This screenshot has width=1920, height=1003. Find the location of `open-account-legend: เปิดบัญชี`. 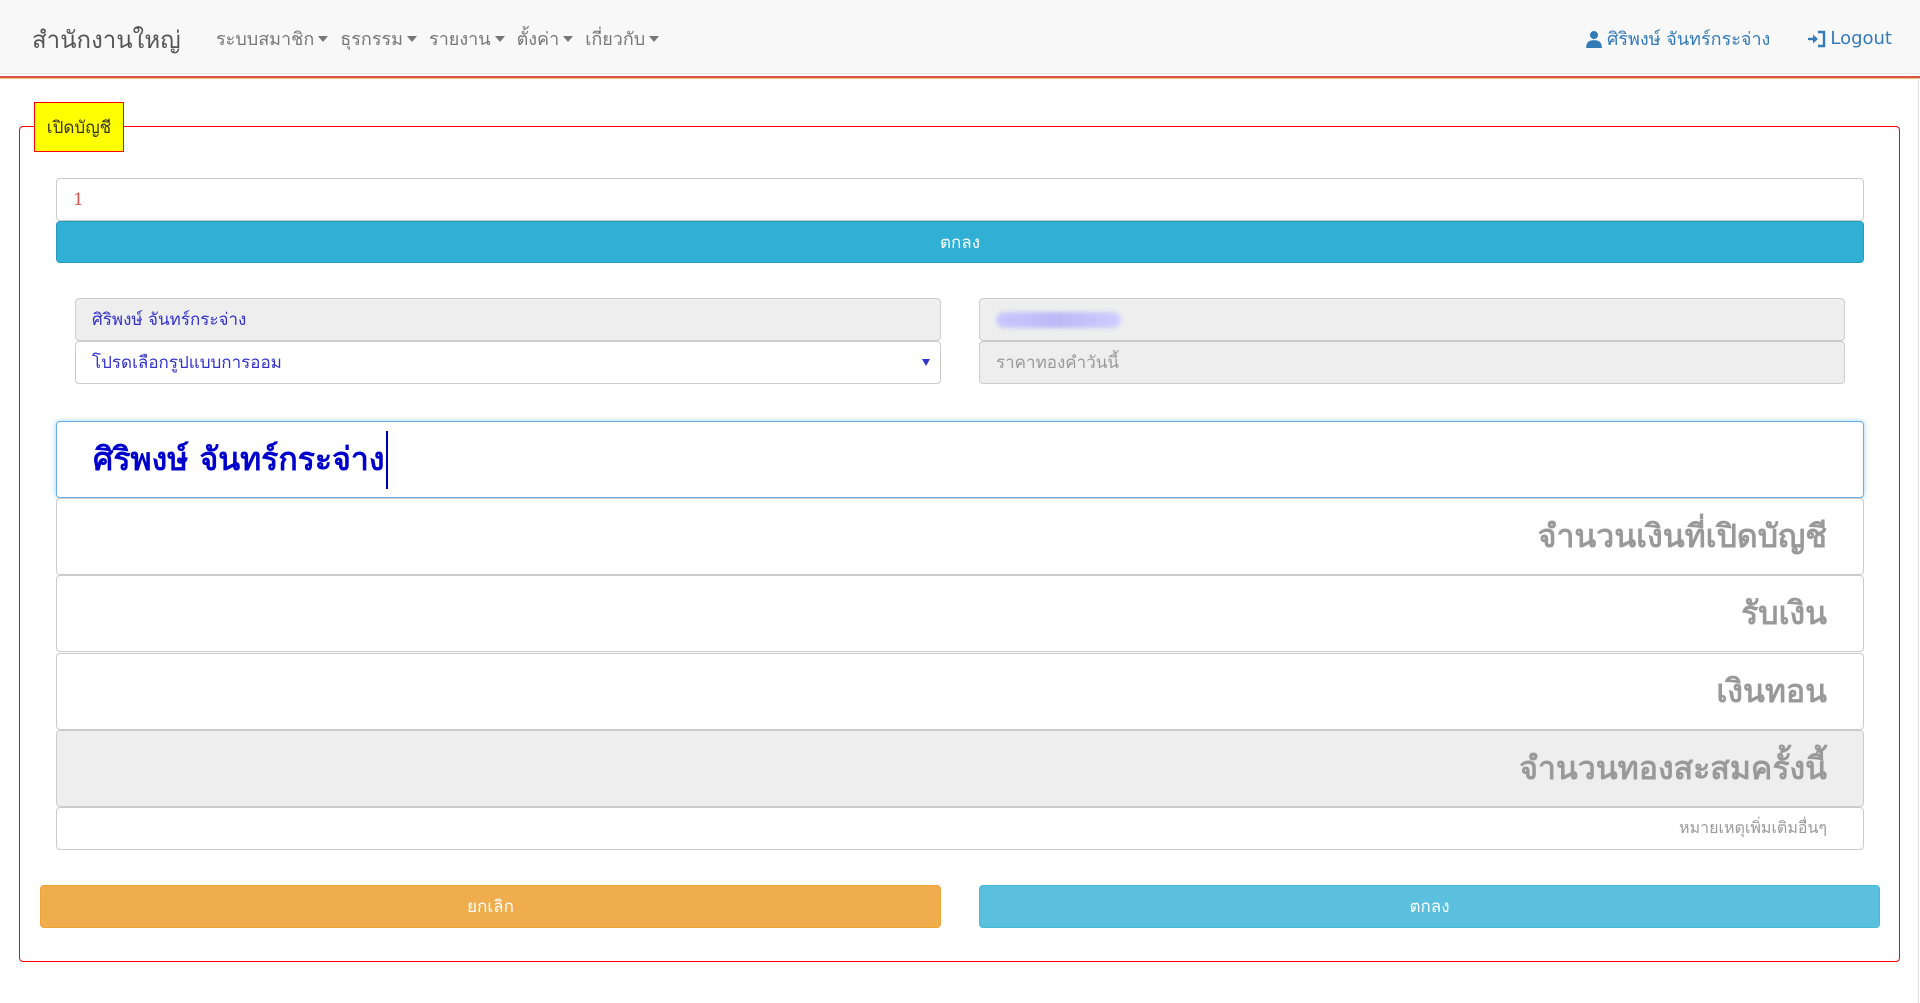

open-account-legend: เปิดบัญชี is located at coordinates (79, 127).